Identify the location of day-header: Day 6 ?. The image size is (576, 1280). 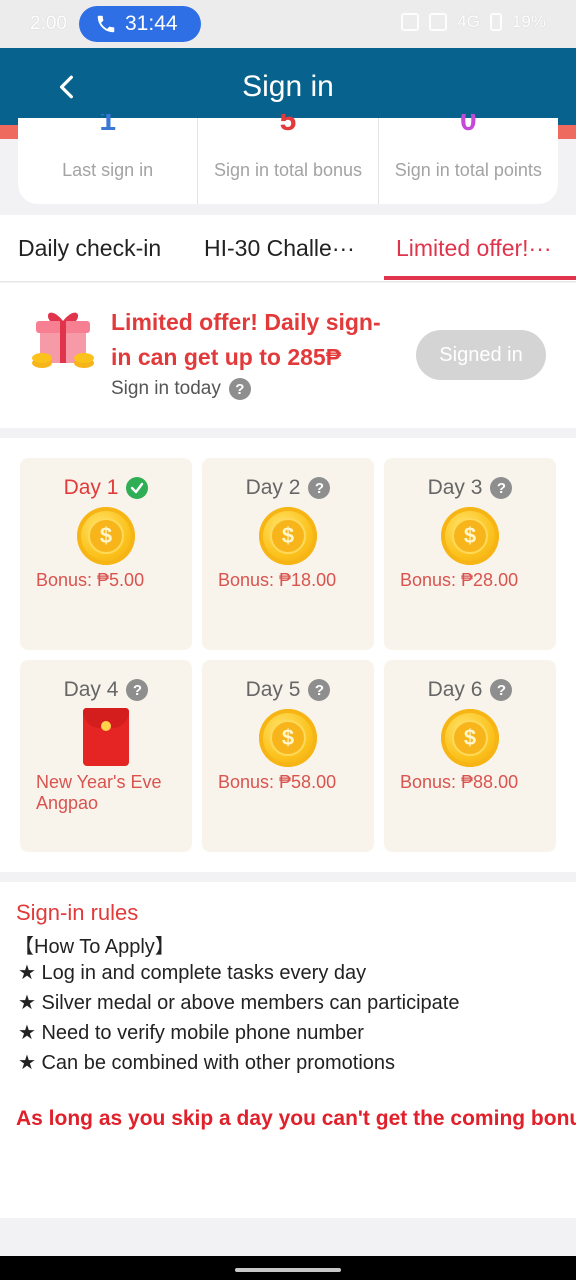
(470, 690).